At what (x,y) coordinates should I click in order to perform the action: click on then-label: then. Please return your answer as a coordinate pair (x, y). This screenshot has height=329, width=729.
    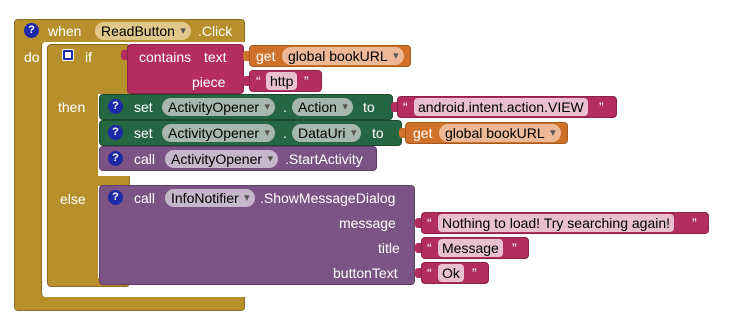
    Looking at the image, I should click on (72, 107).